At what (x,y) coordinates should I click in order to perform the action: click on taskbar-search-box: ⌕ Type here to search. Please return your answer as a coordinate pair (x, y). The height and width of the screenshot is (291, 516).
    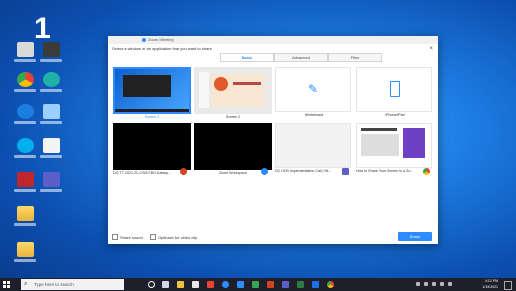
    Looking at the image, I should click on (72, 284).